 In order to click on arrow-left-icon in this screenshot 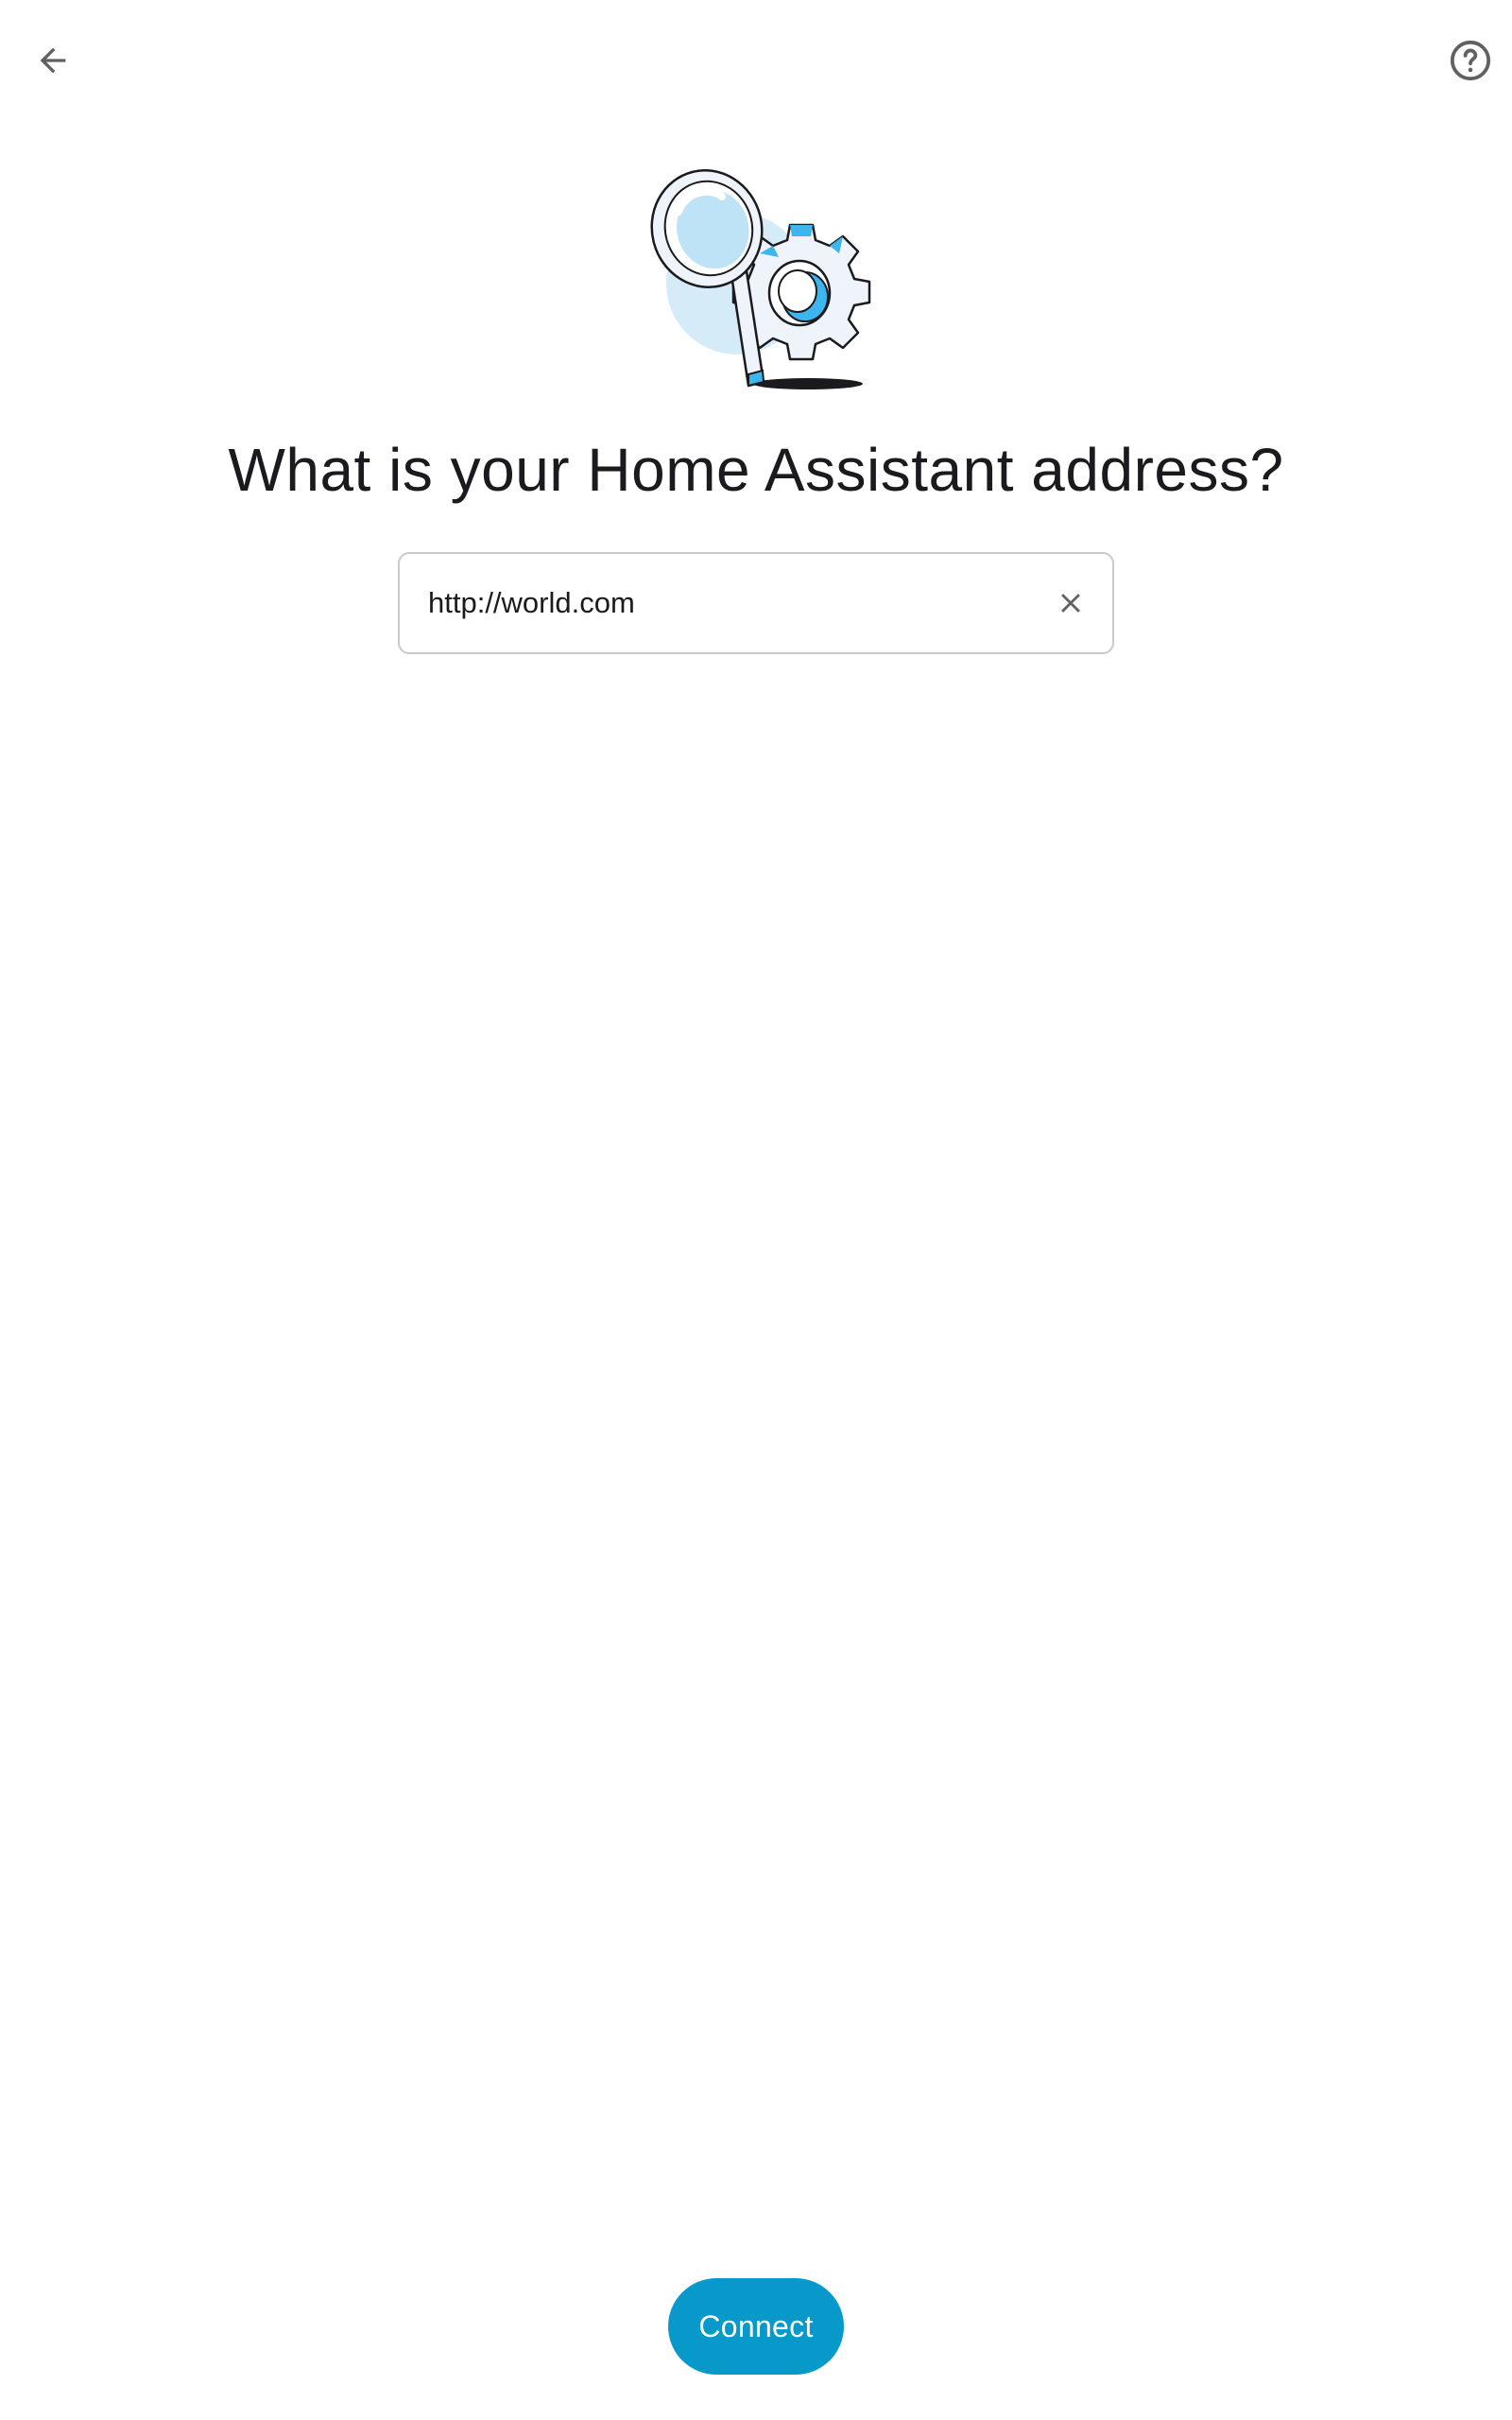, I will do `click(53, 60)`.